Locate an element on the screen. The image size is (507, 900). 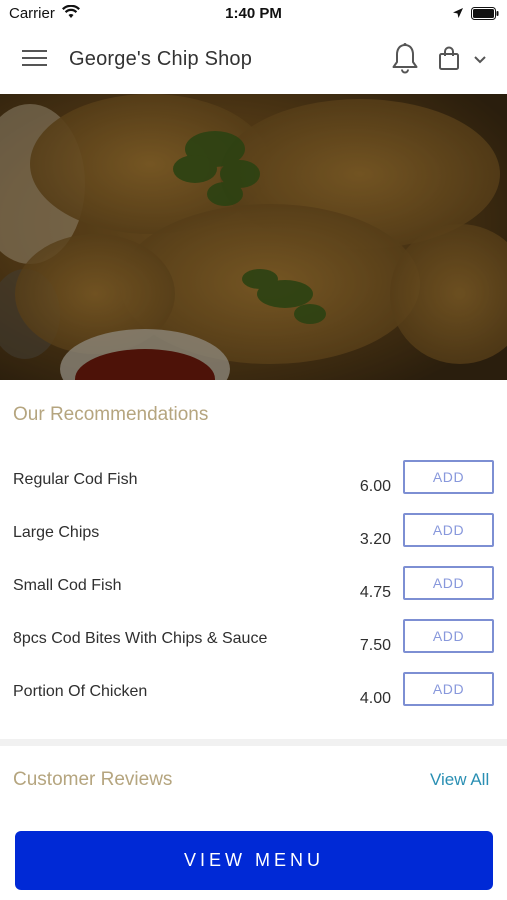
item-price: 4.00 is located at coordinates (375, 698).